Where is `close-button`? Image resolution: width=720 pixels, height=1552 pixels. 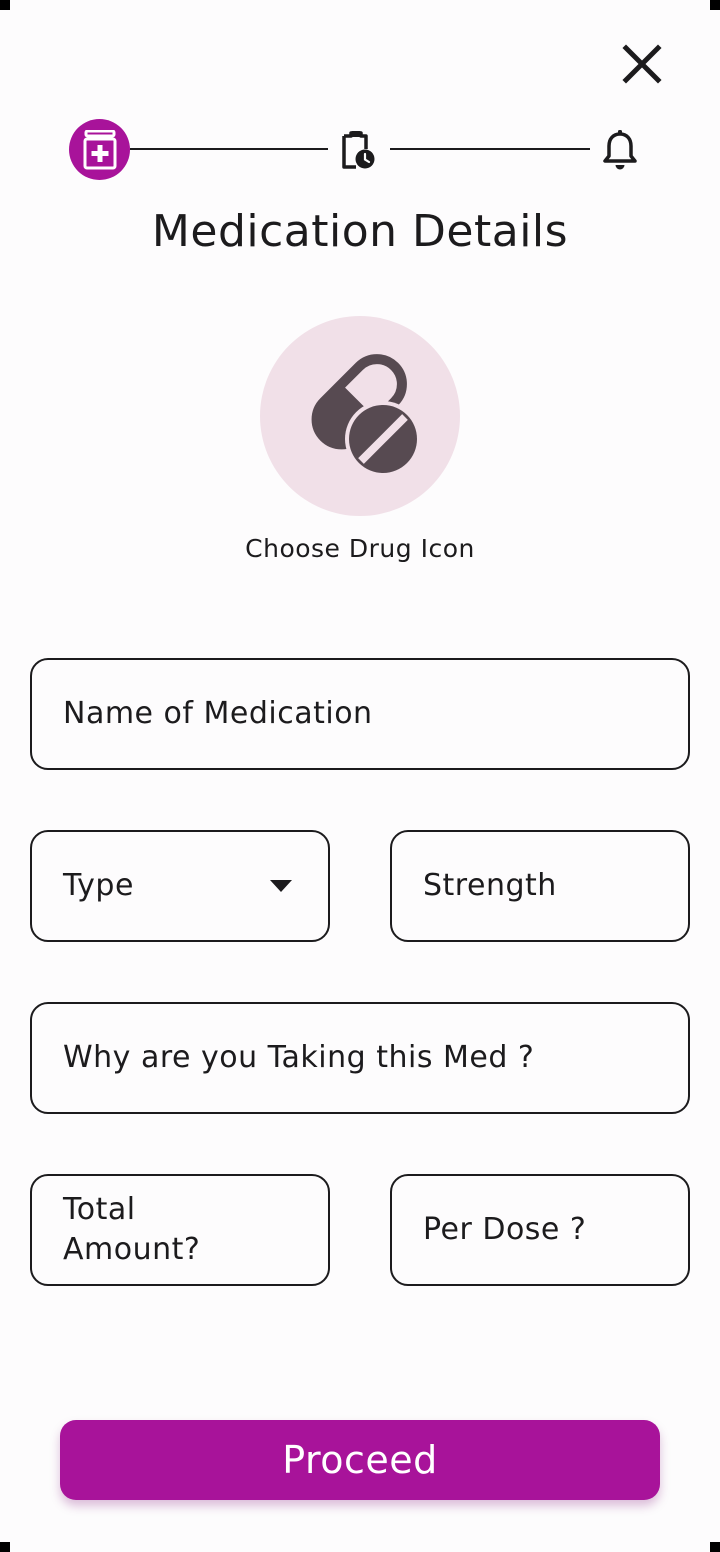
close-button is located at coordinates (642, 64).